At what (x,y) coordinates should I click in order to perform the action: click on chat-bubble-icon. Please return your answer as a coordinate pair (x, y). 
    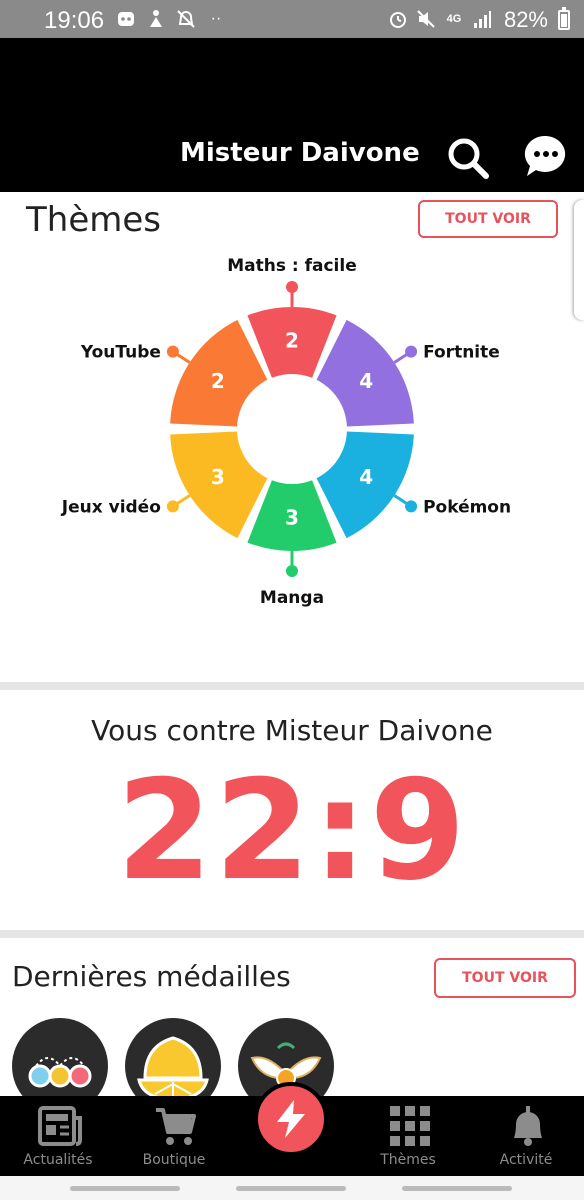
    Looking at the image, I should click on (545, 155).